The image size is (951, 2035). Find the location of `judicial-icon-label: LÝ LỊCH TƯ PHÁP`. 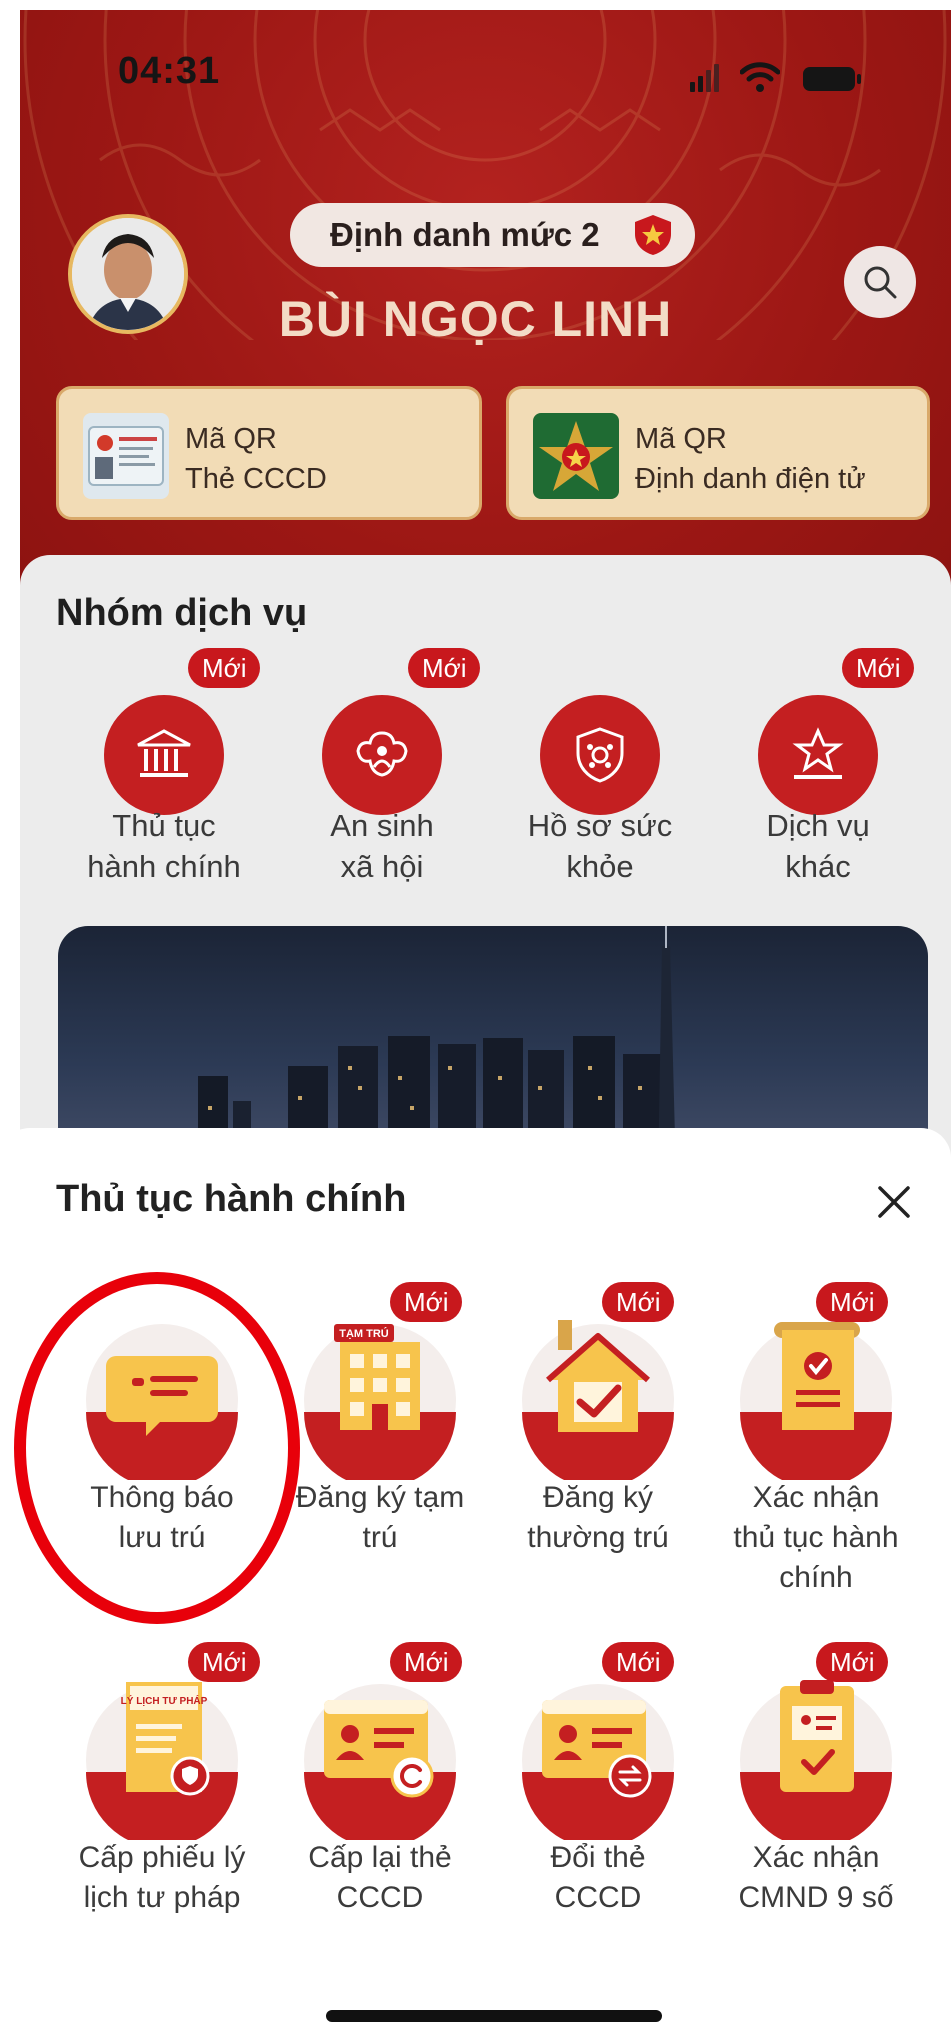

judicial-icon-label: LÝ LỊCH TƯ PHÁP is located at coordinates (164, 1700).